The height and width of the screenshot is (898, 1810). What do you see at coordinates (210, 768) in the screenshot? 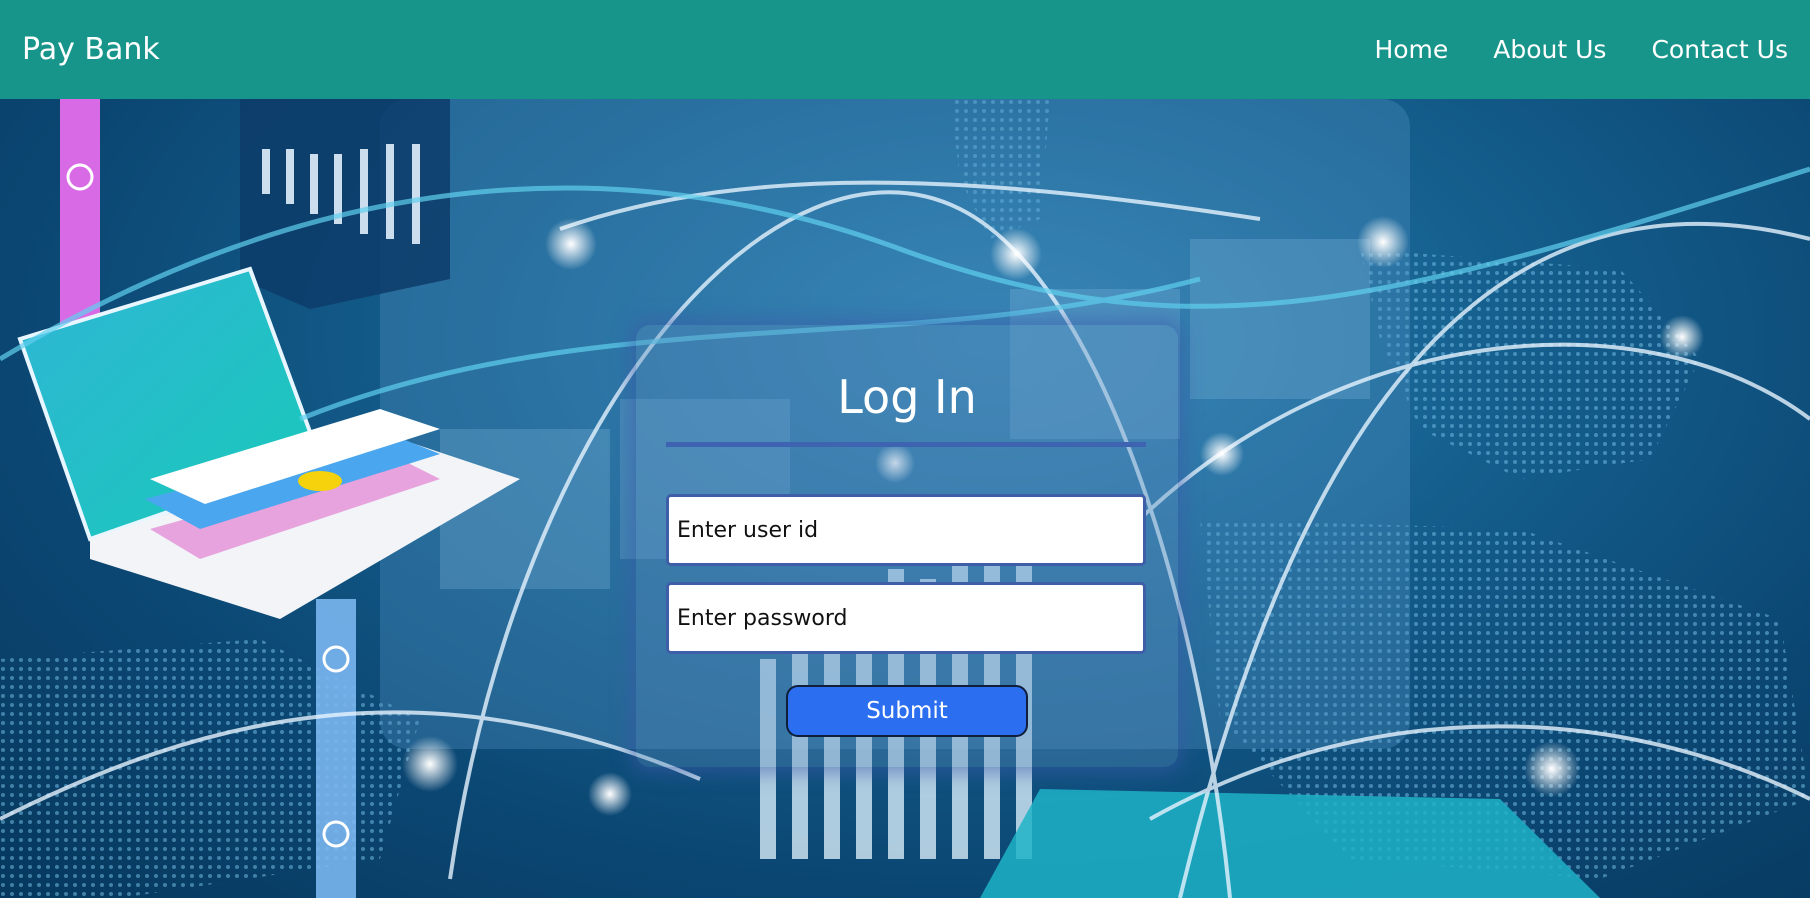
I see `map-dots-region` at bounding box center [210, 768].